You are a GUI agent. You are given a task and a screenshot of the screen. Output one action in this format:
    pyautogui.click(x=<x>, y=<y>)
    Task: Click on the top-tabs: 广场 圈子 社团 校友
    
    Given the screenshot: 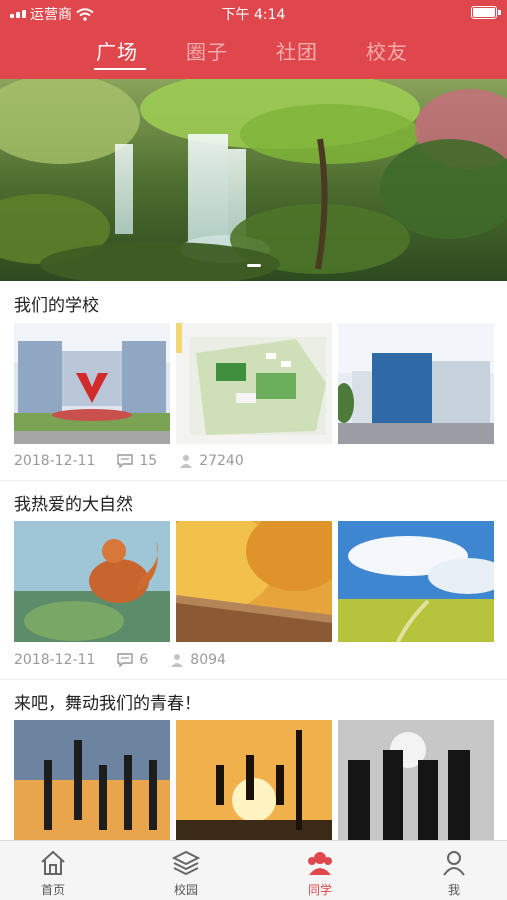 What is the action you would take?
    pyautogui.click(x=253, y=54)
    